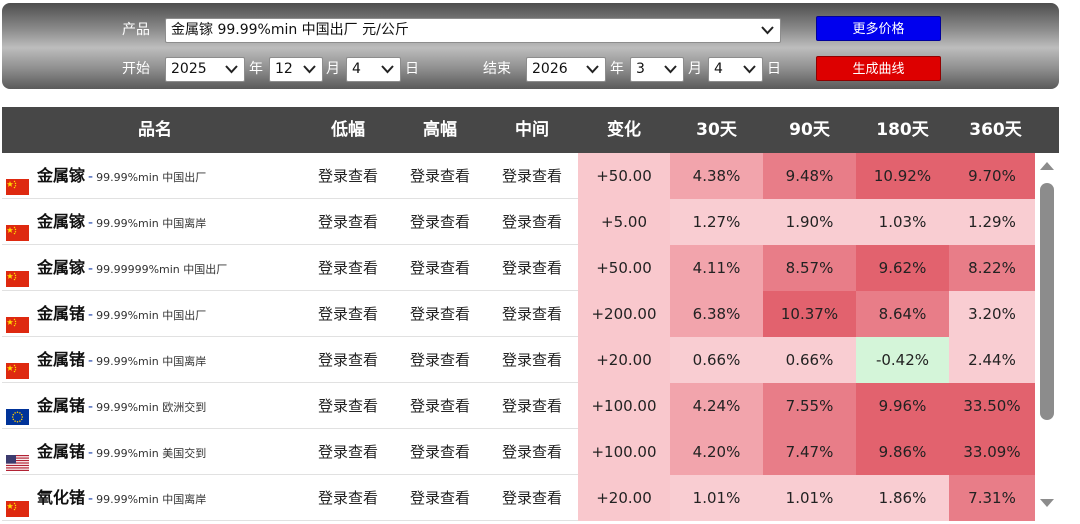 Image resolution: width=1080 pixels, height=524 pixels. I want to click on d90-change-cell: 8.57%, so click(809, 268).